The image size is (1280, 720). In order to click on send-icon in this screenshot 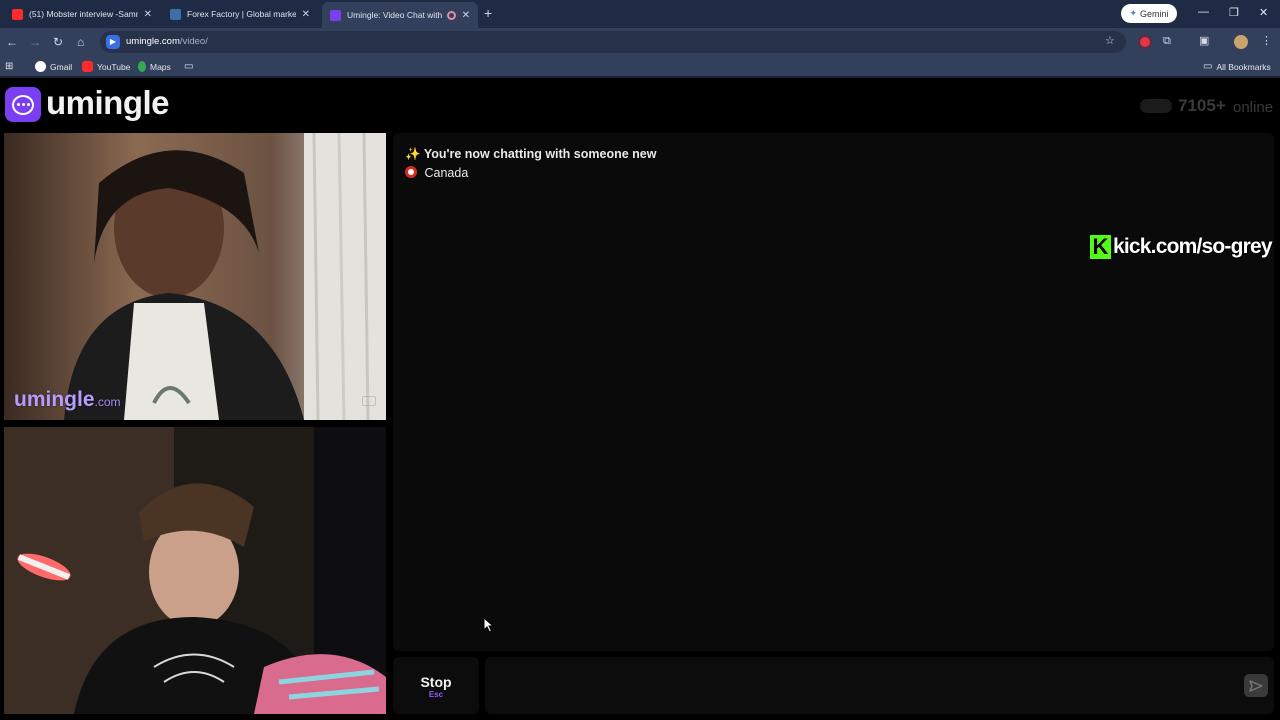, I will do `click(1256, 685)`.